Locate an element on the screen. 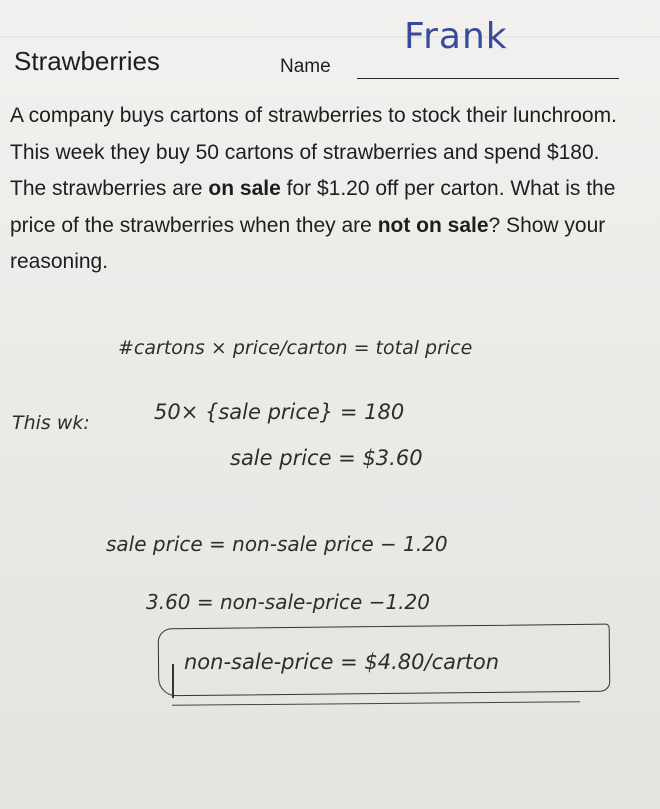  student-name: Frank is located at coordinates (456, 36).